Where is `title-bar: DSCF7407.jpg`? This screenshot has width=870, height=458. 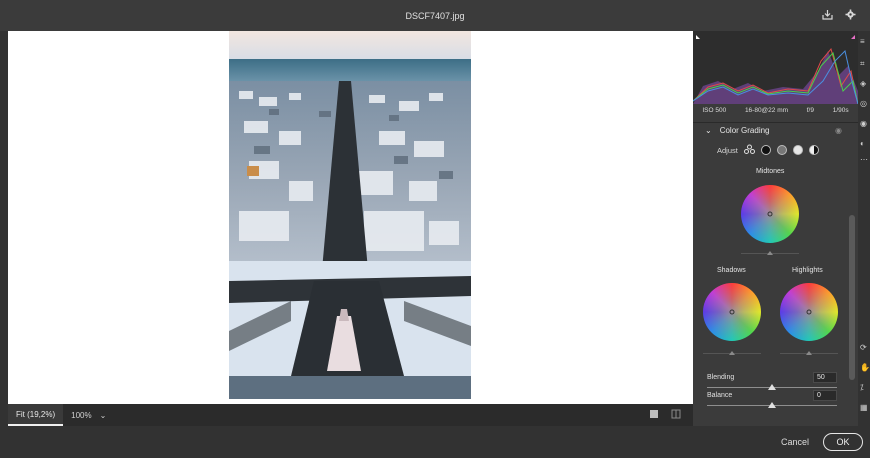 title-bar: DSCF7407.jpg is located at coordinates (435, 15).